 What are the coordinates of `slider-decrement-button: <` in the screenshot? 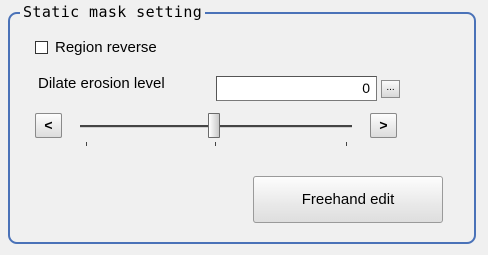 It's located at (48, 125).